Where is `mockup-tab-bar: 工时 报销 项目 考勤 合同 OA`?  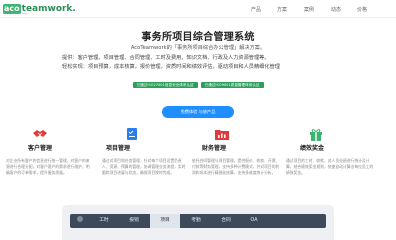 mockup-tab-bar: 工时 报销 项目 考勤 合同 OA is located at coordinates (198, 221).